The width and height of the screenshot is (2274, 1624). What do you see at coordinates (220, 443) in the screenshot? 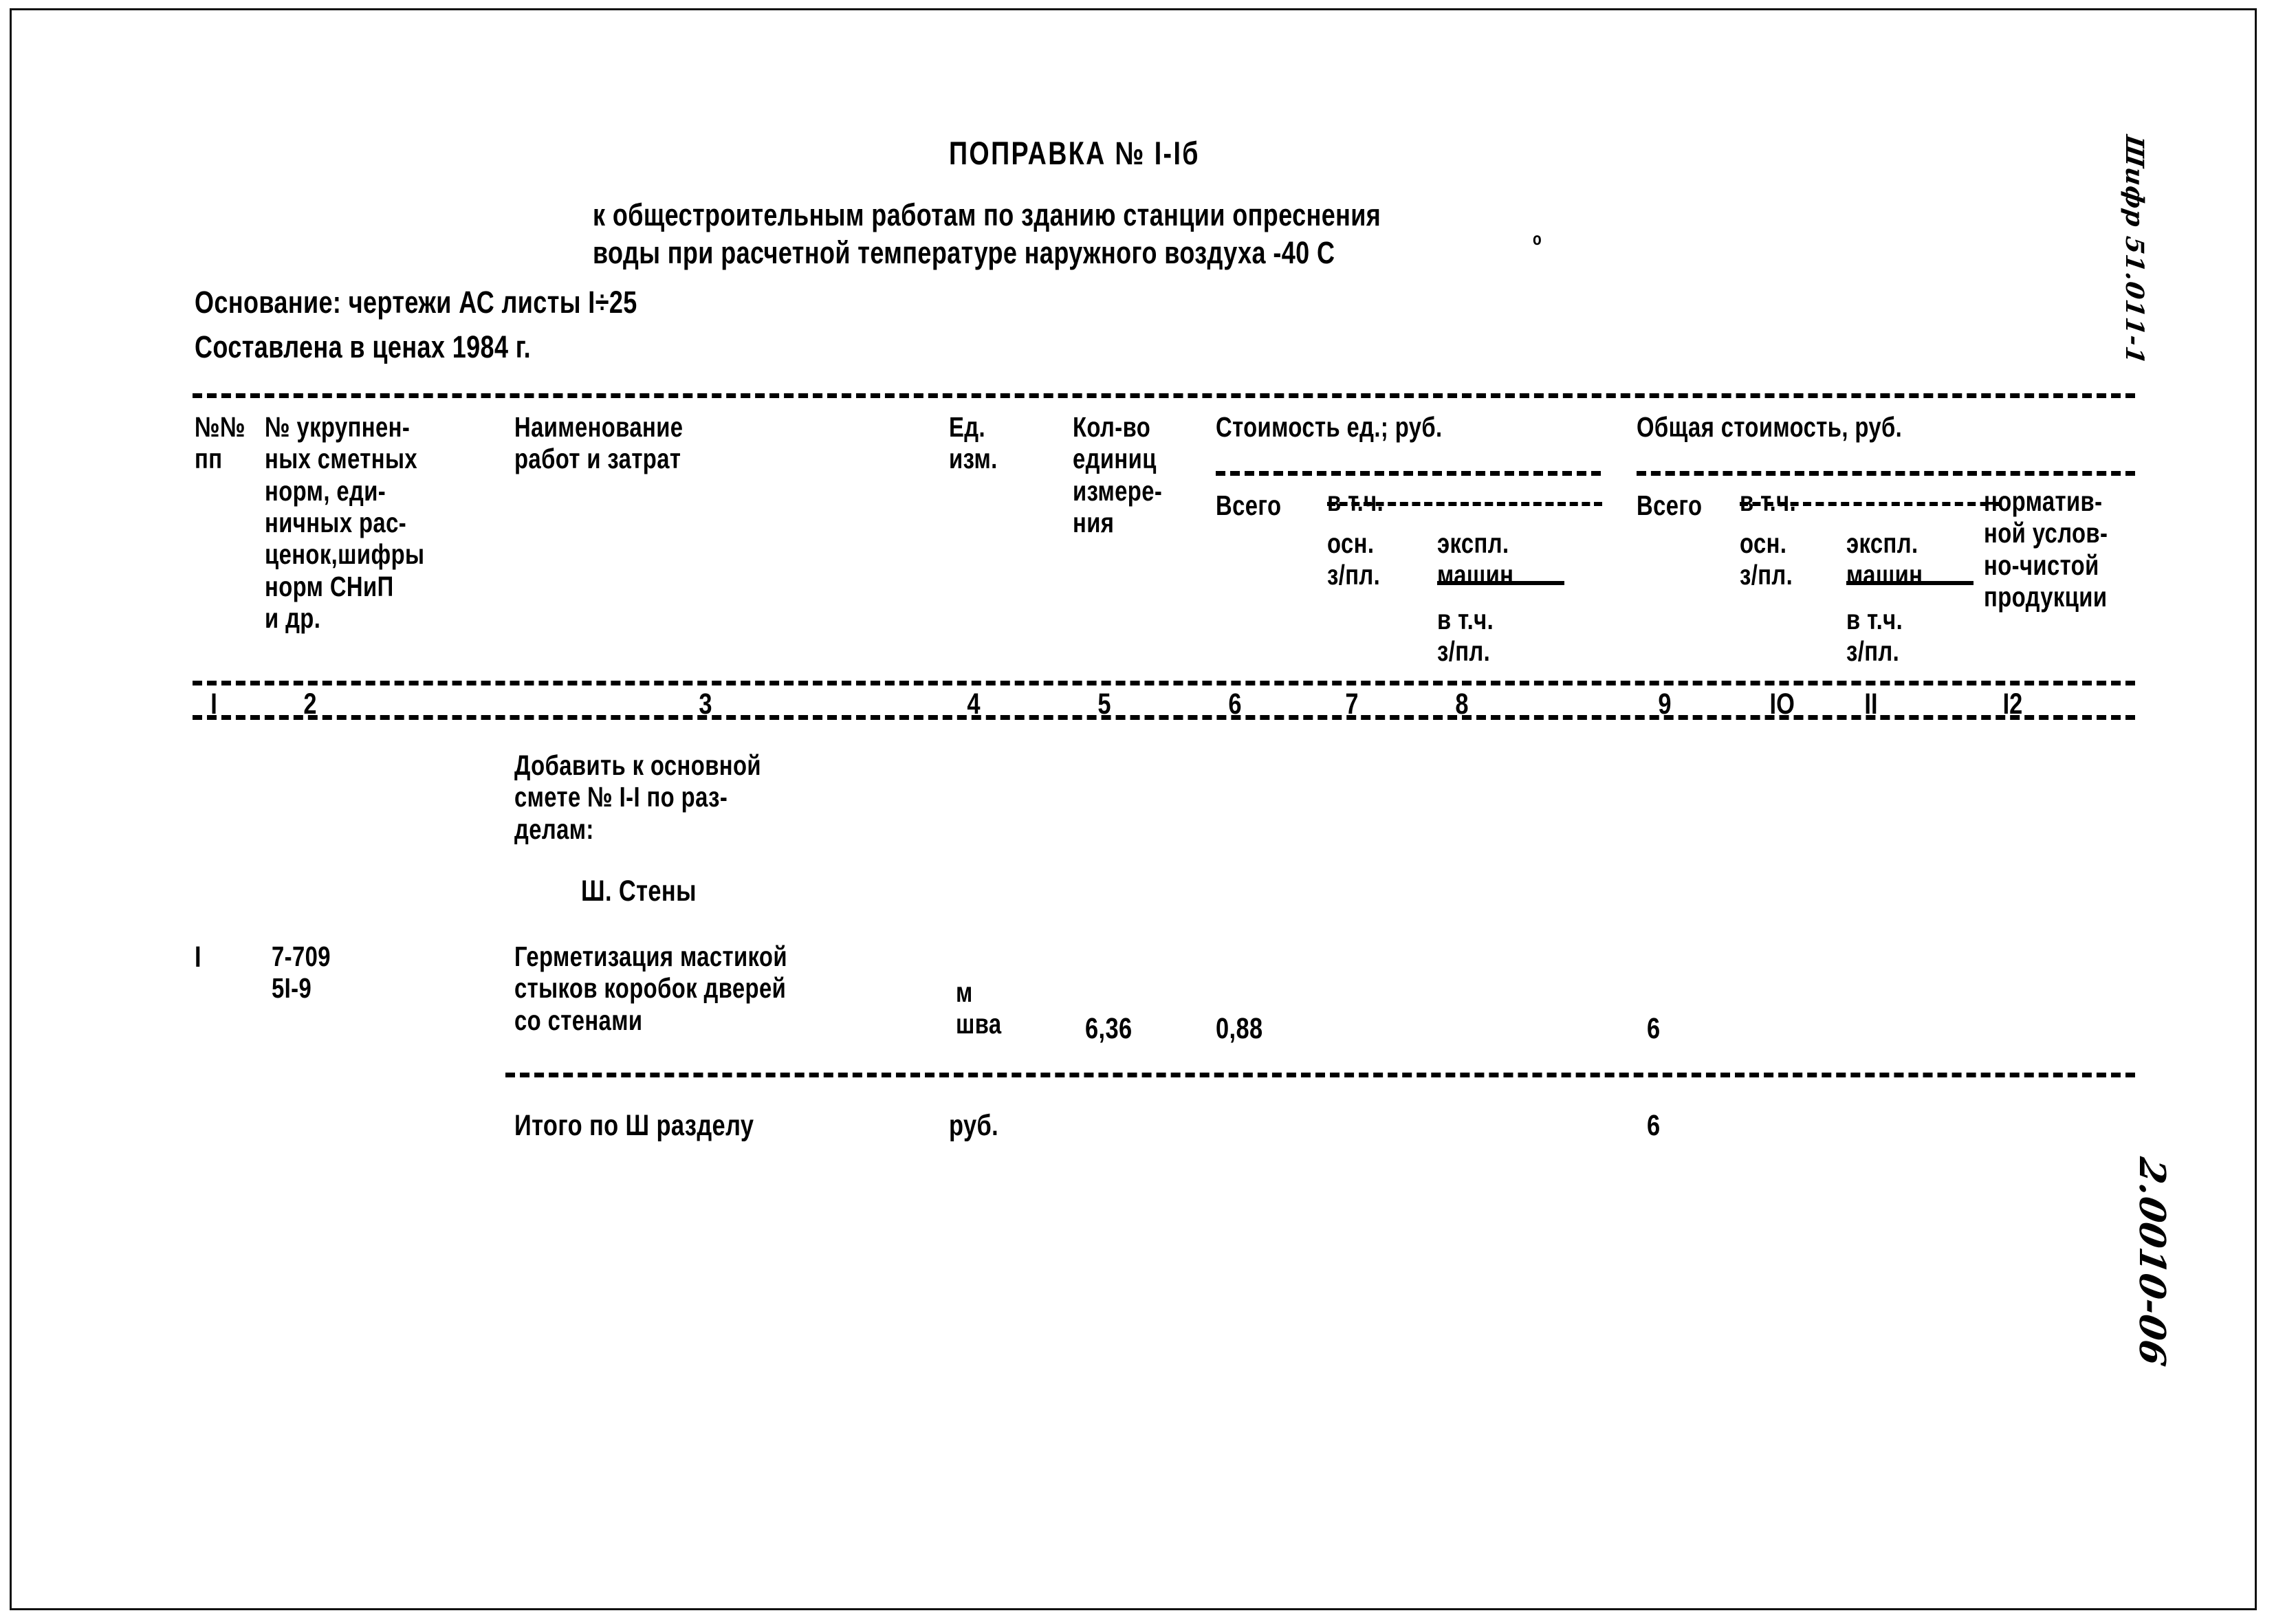
I see `column-header-pp: №№ пп` at bounding box center [220, 443].